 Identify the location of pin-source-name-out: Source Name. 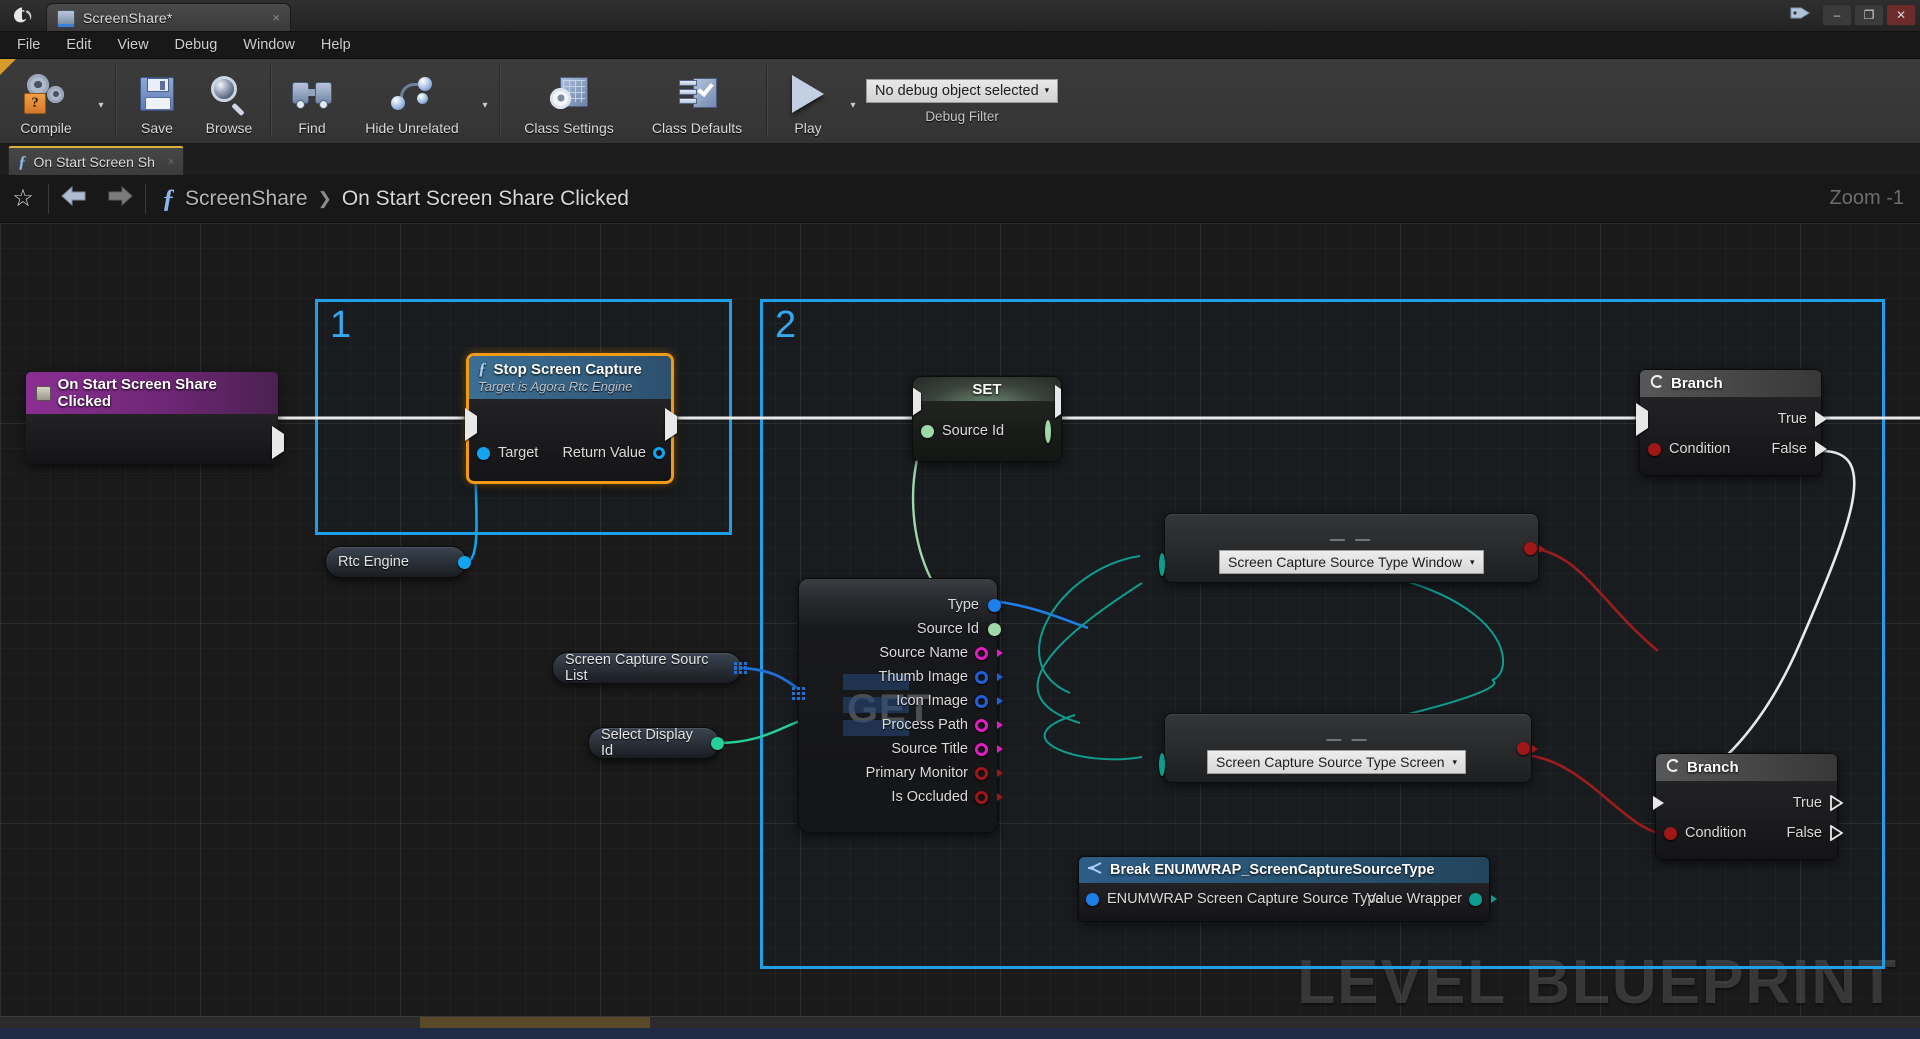
(903, 653).